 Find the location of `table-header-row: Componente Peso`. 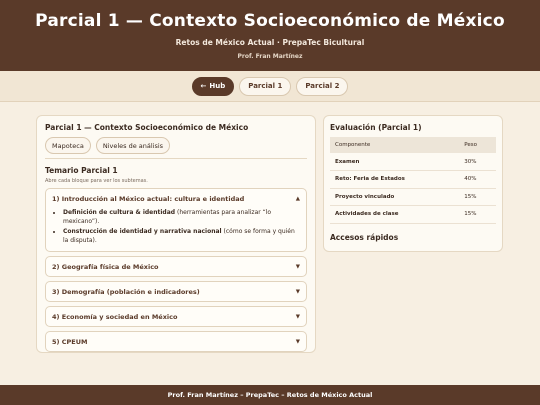

table-header-row: Componente Peso is located at coordinates (413, 145).